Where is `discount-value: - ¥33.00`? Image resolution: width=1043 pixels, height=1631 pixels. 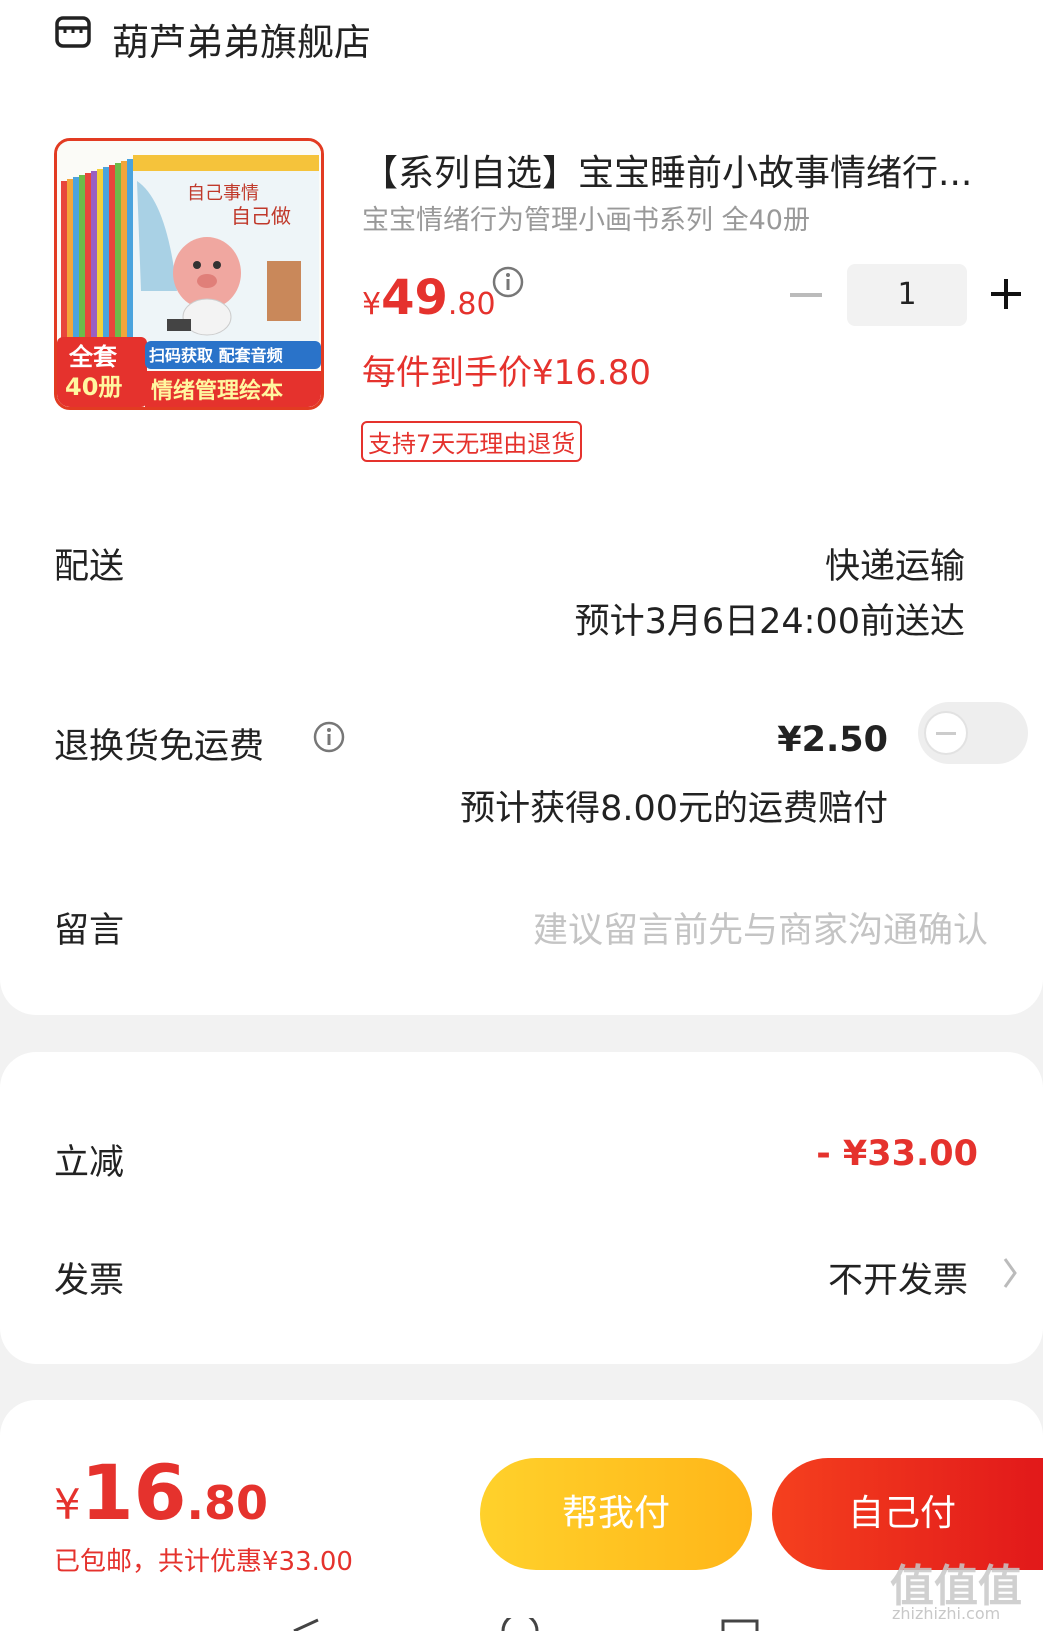 discount-value: - ¥33.00 is located at coordinates (897, 1154).